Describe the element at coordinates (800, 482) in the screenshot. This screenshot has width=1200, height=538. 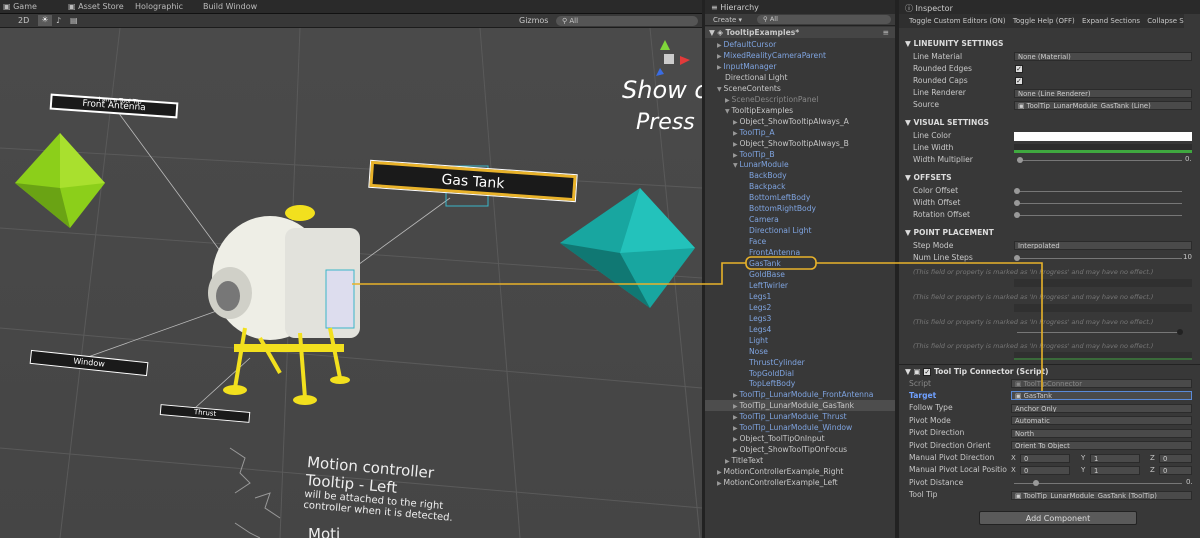
I see `hierarchy-item: ▶ MotionControllerExample_Left` at that location.